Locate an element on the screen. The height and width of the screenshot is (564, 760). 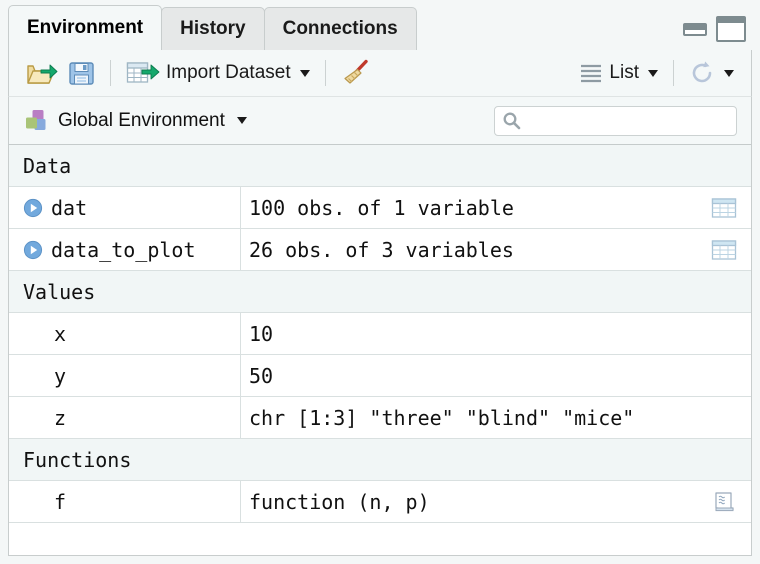
object-value: function (n, p) is located at coordinates (339, 501).